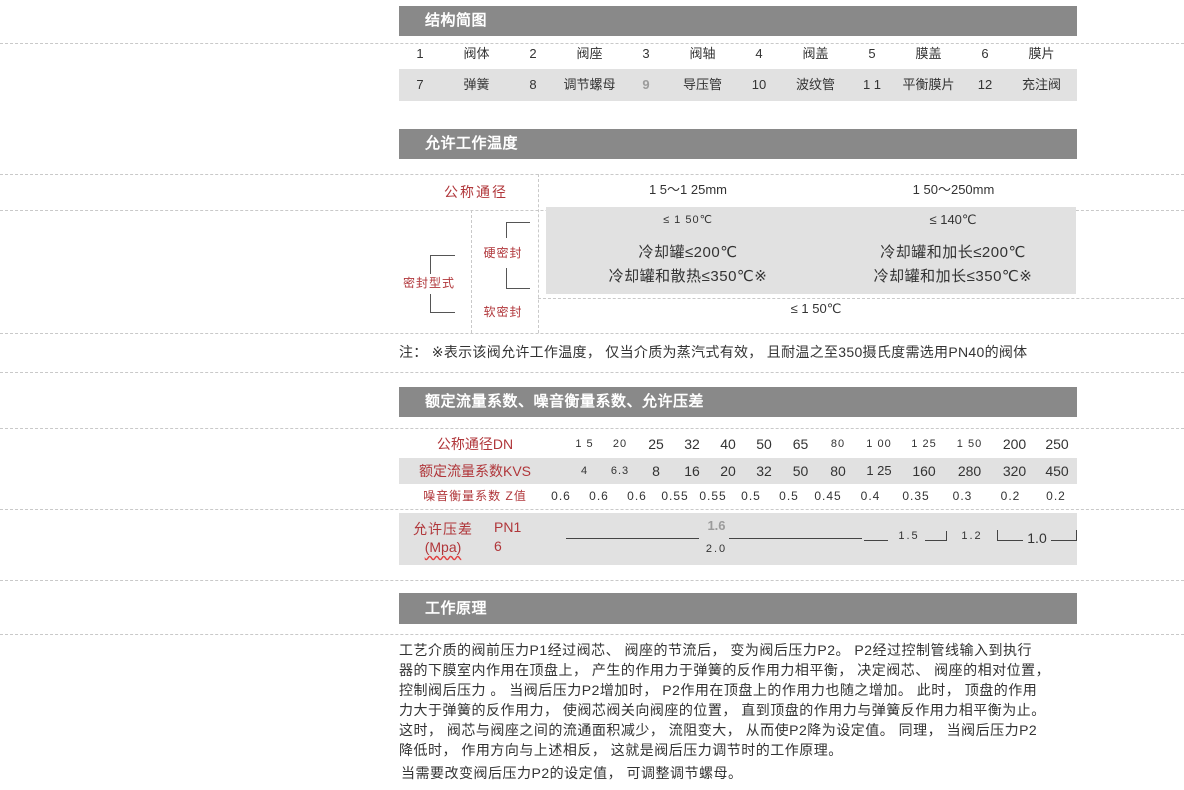 This screenshot has width=1184, height=790. I want to click on part-name: 阀盖, so click(815, 53).